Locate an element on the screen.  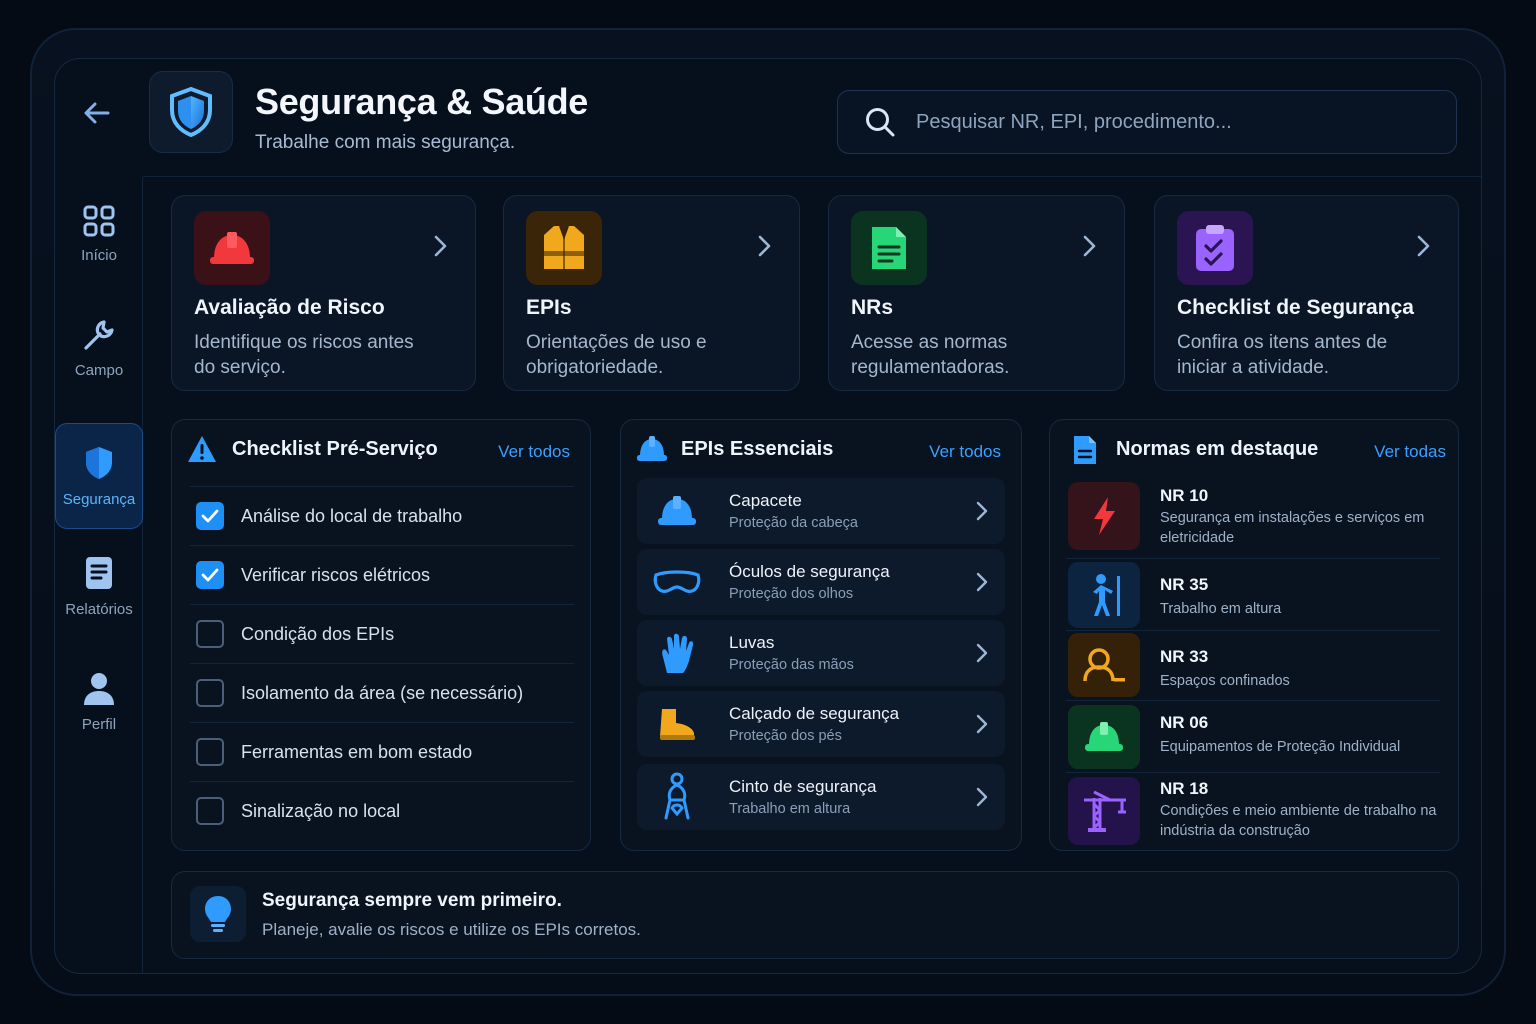
norma-item-nr35: NR 35 Trabalho em altura is located at coordinates (1253, 594).